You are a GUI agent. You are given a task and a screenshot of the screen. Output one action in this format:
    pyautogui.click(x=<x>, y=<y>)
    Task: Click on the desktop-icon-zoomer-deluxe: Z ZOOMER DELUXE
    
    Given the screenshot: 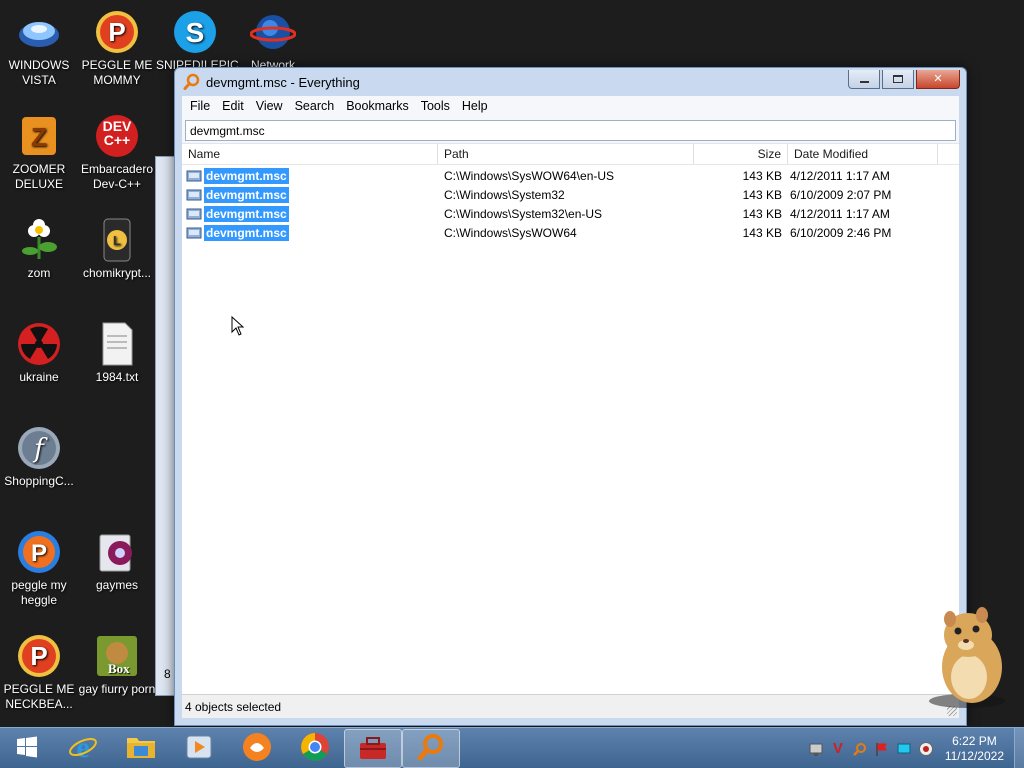 What is the action you would take?
    pyautogui.click(x=39, y=152)
    